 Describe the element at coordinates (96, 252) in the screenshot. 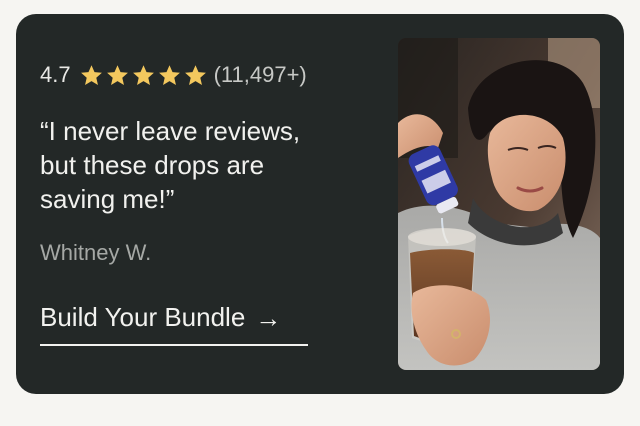

I see `review-author: Whitney W.` at that location.